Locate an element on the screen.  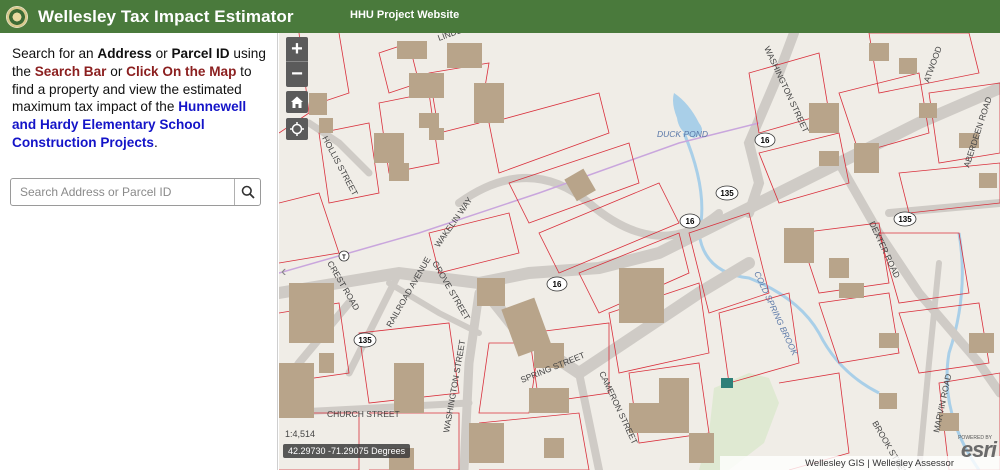
home-button is located at coordinates (297, 102).